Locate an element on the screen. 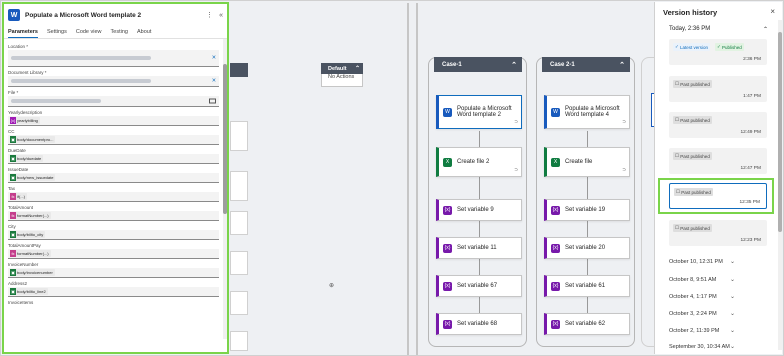 This screenshot has width=784, height=356. panel-scrollbar-thumb is located at coordinates (225, 139).